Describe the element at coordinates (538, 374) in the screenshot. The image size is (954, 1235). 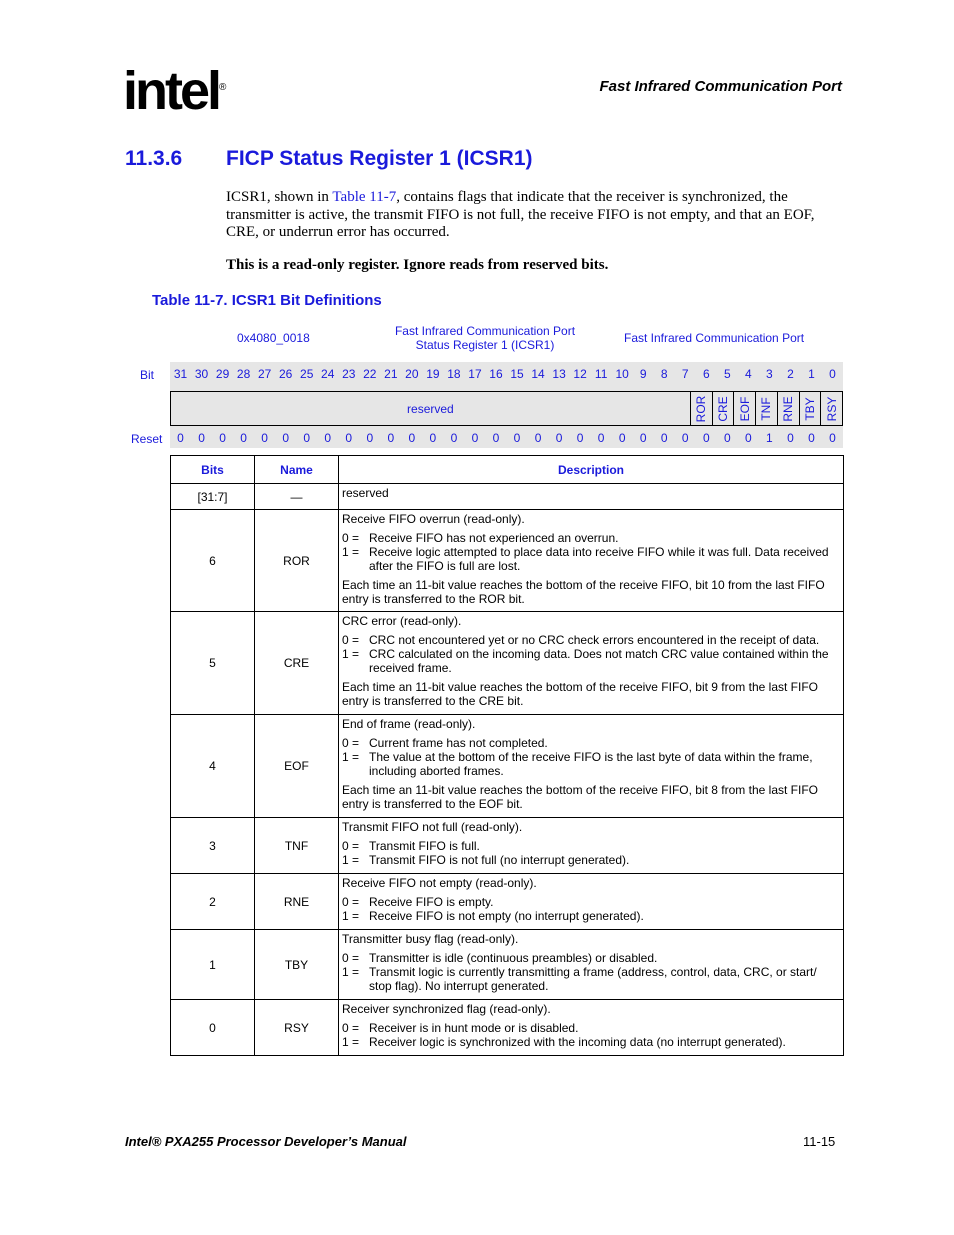
I see `bit-number: 14` at that location.